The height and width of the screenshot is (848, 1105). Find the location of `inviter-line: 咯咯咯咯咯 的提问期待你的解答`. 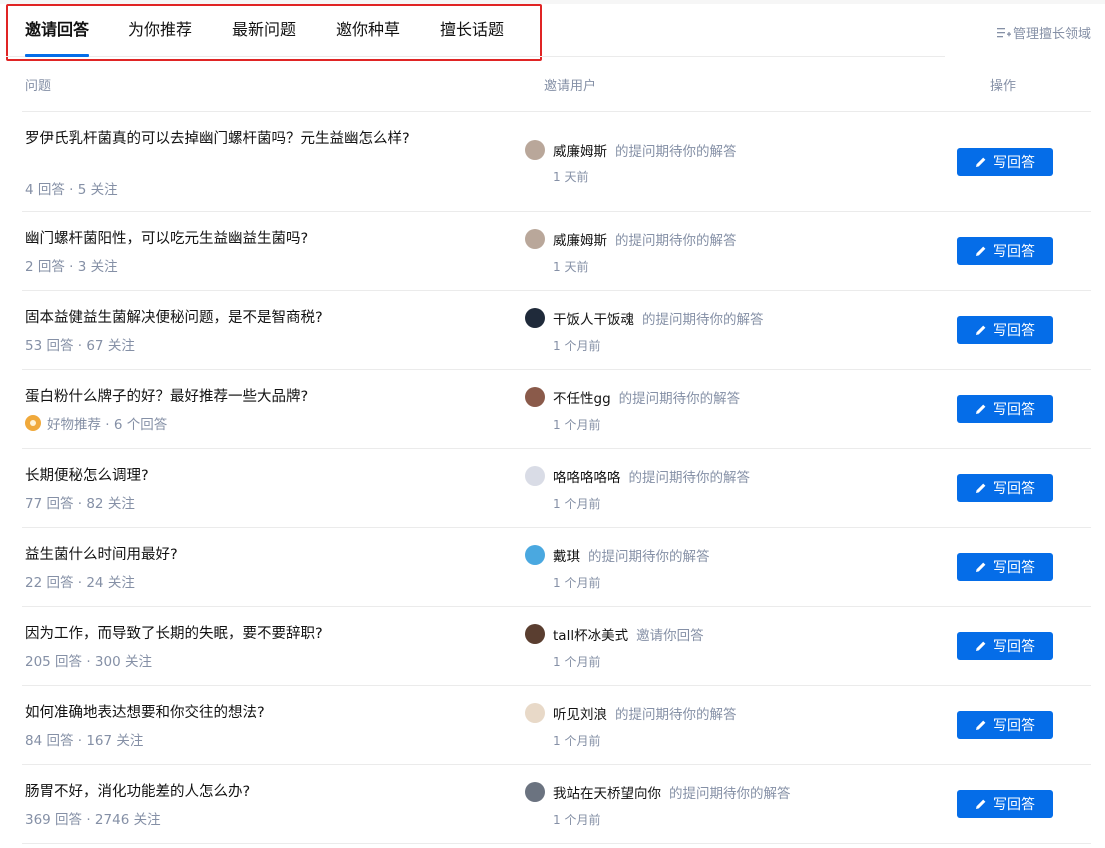

inviter-line: 咯咯咯咯咯 的提问期待你的解答 is located at coordinates (637, 476).